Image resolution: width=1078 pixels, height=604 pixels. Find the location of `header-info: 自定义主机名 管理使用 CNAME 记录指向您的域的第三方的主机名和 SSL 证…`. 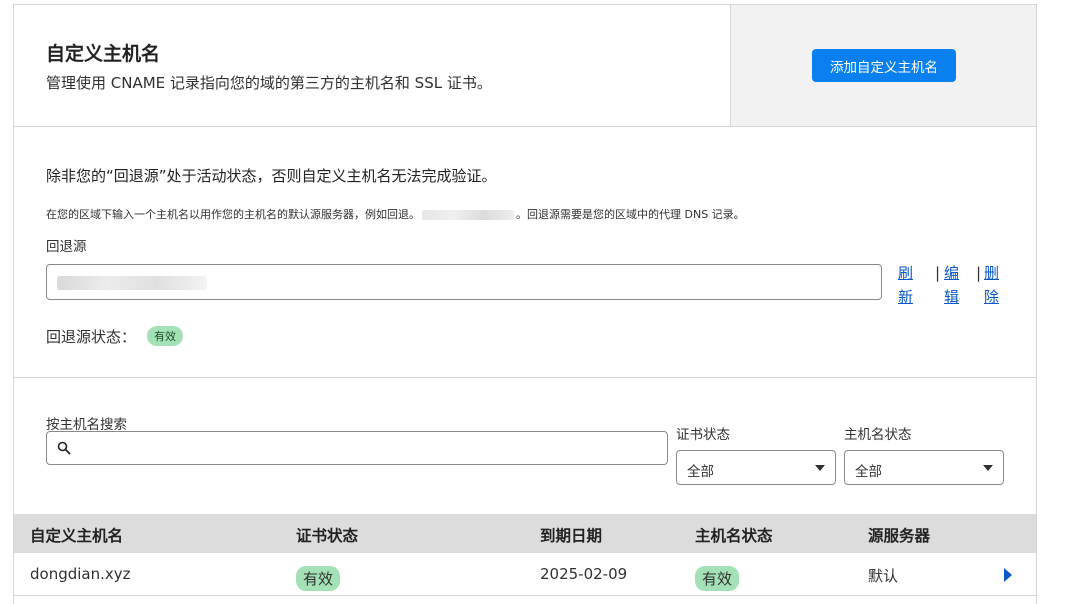

header-info: 自定义主机名 管理使用 CNAME 记录指向您的域的第三方的主机名和 SSL 证… is located at coordinates (372, 65).